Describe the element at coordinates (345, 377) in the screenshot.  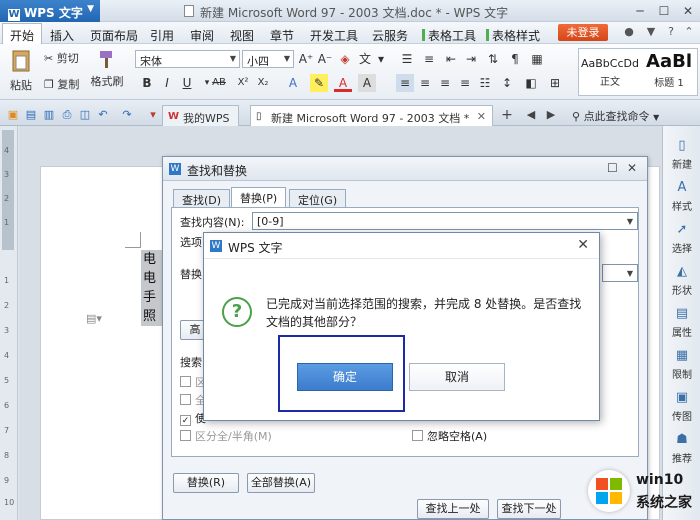
I see `ok-button: 确定` at that location.